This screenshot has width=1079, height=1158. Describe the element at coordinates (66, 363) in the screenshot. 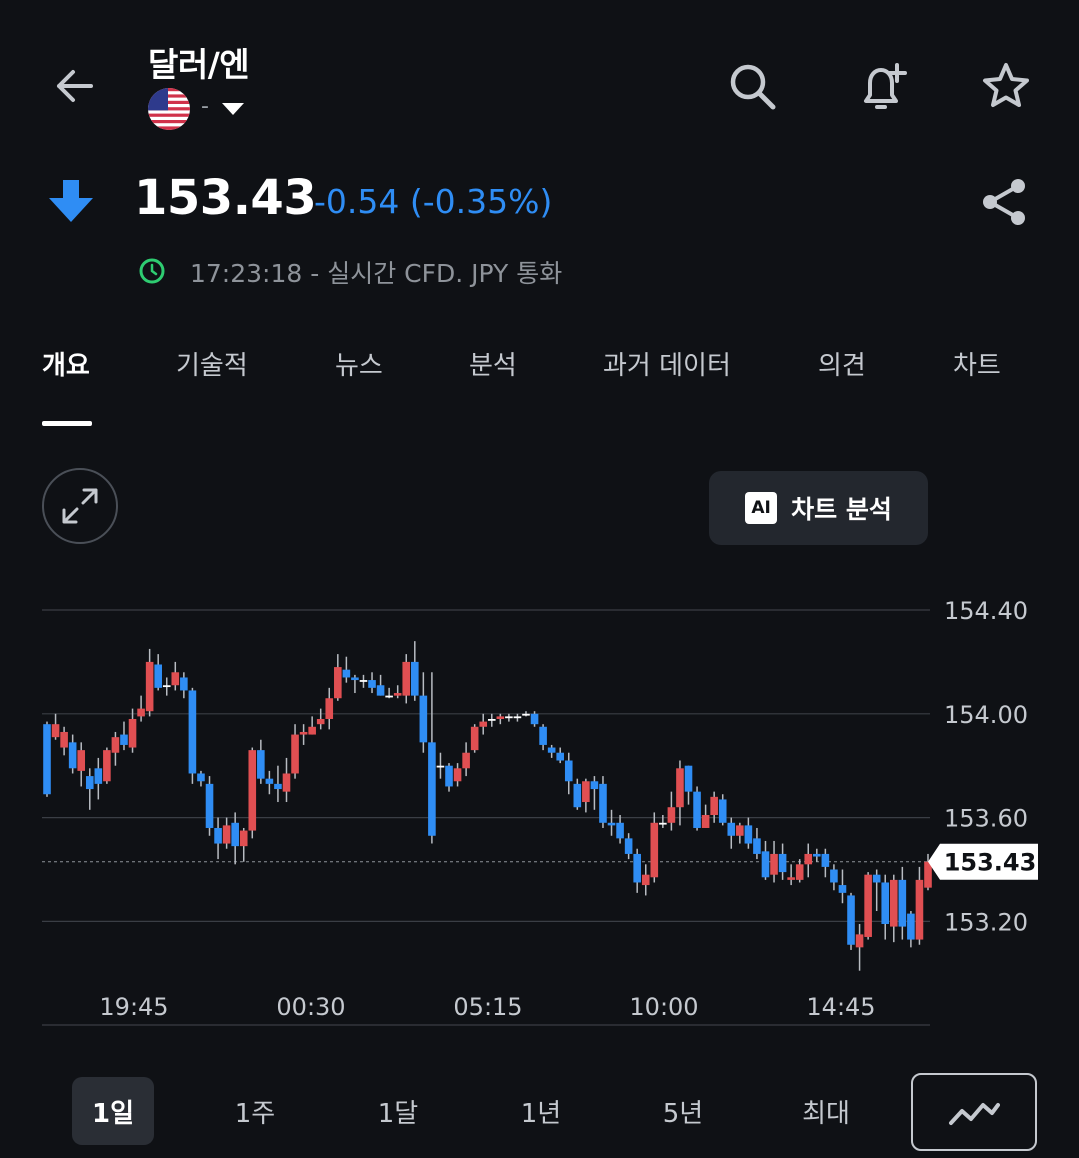

I see `tab-overview: 개요` at that location.